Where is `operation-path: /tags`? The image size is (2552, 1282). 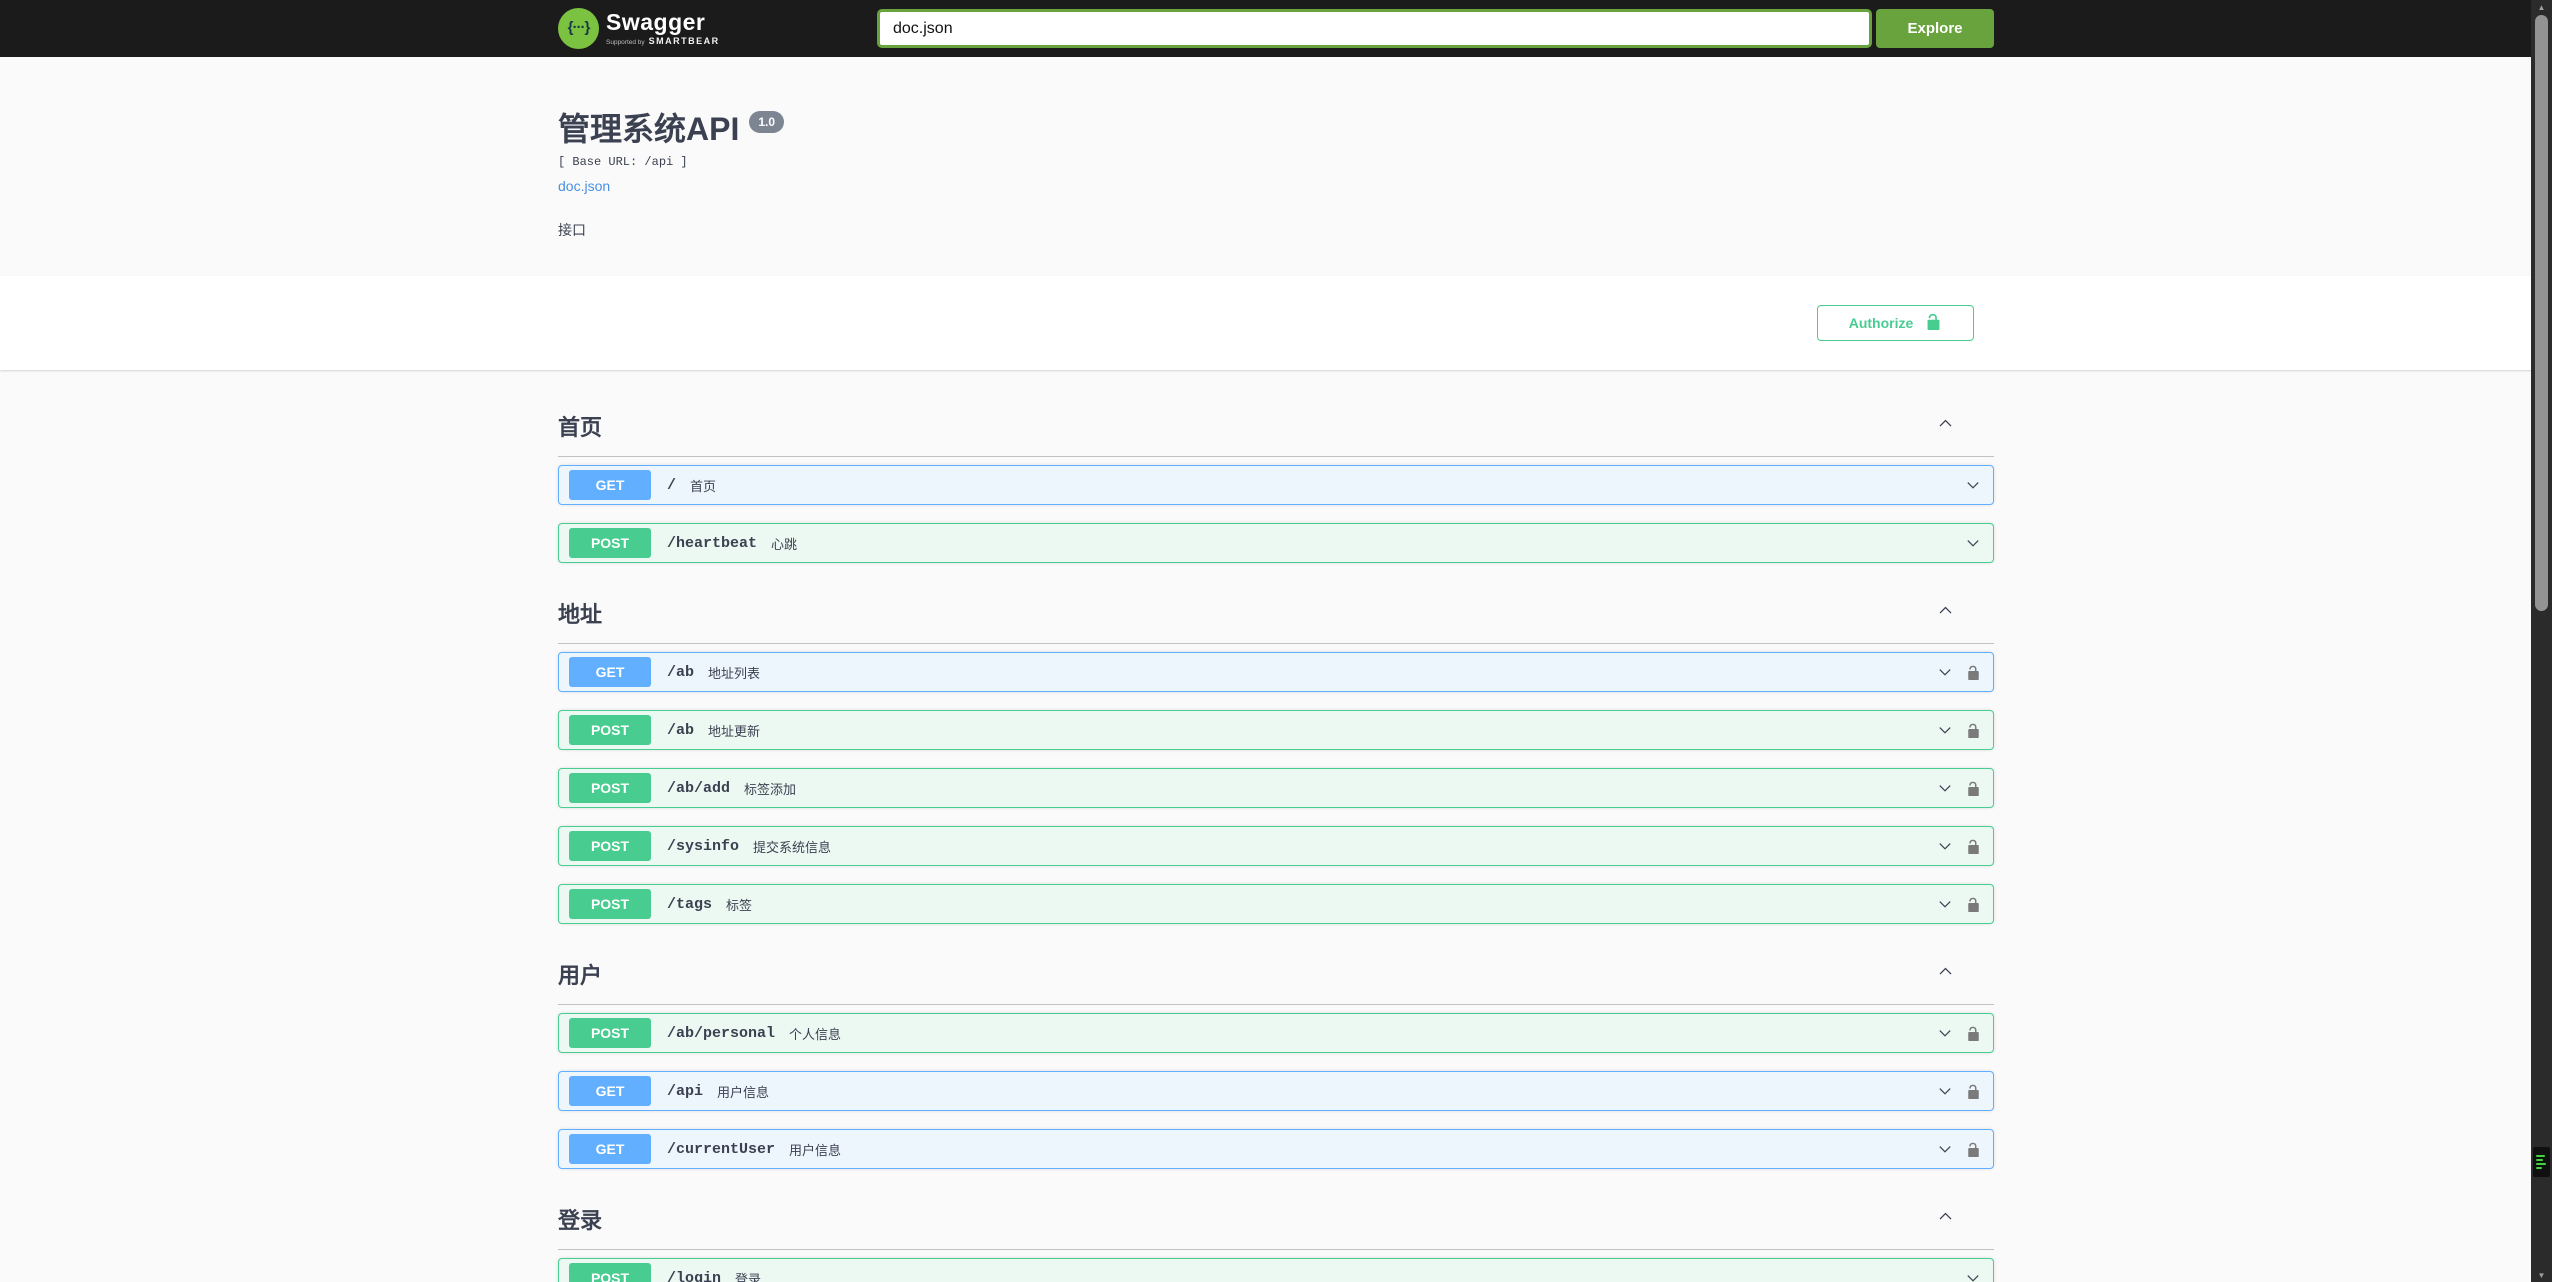
operation-path: /tags is located at coordinates (690, 904).